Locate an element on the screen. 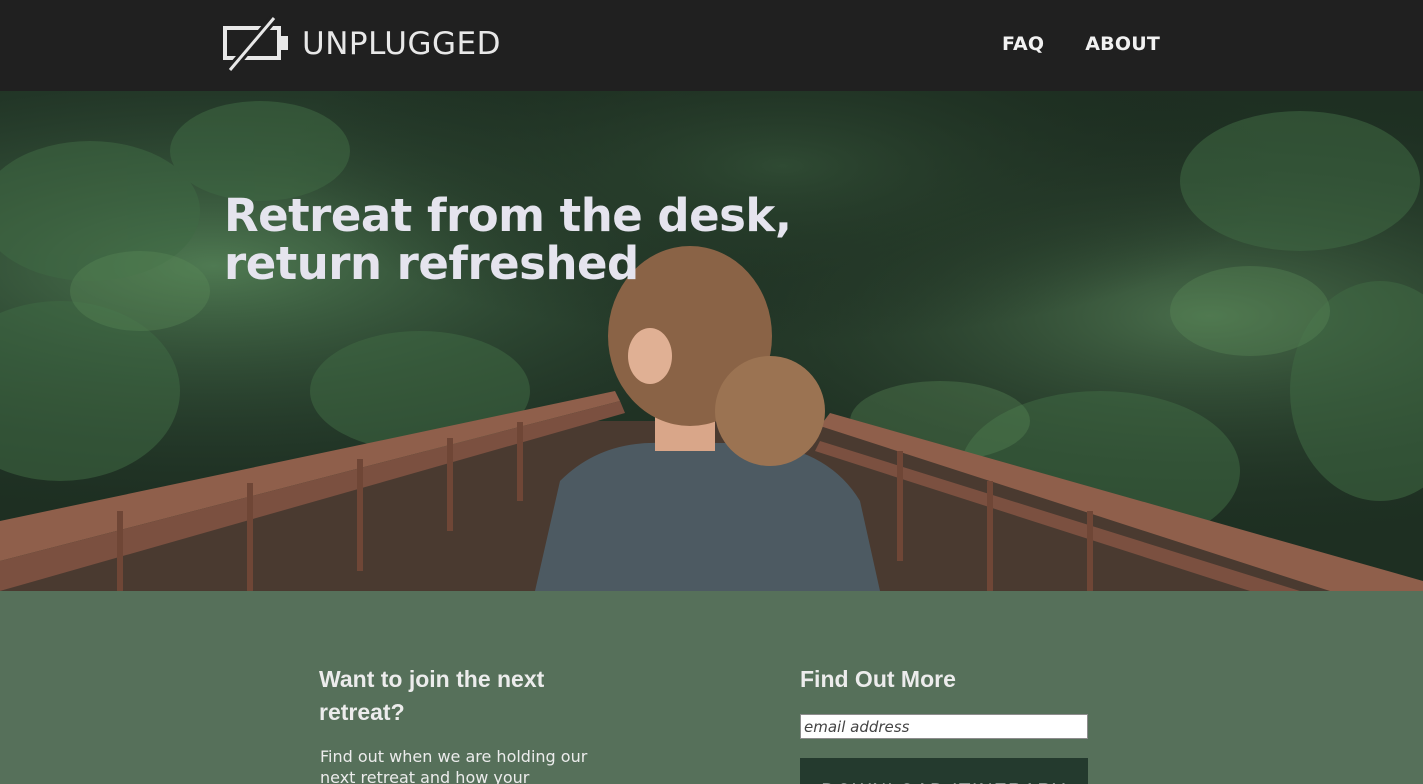  hero-headline-line-1: Retreat from the desk, is located at coordinates (508, 215).